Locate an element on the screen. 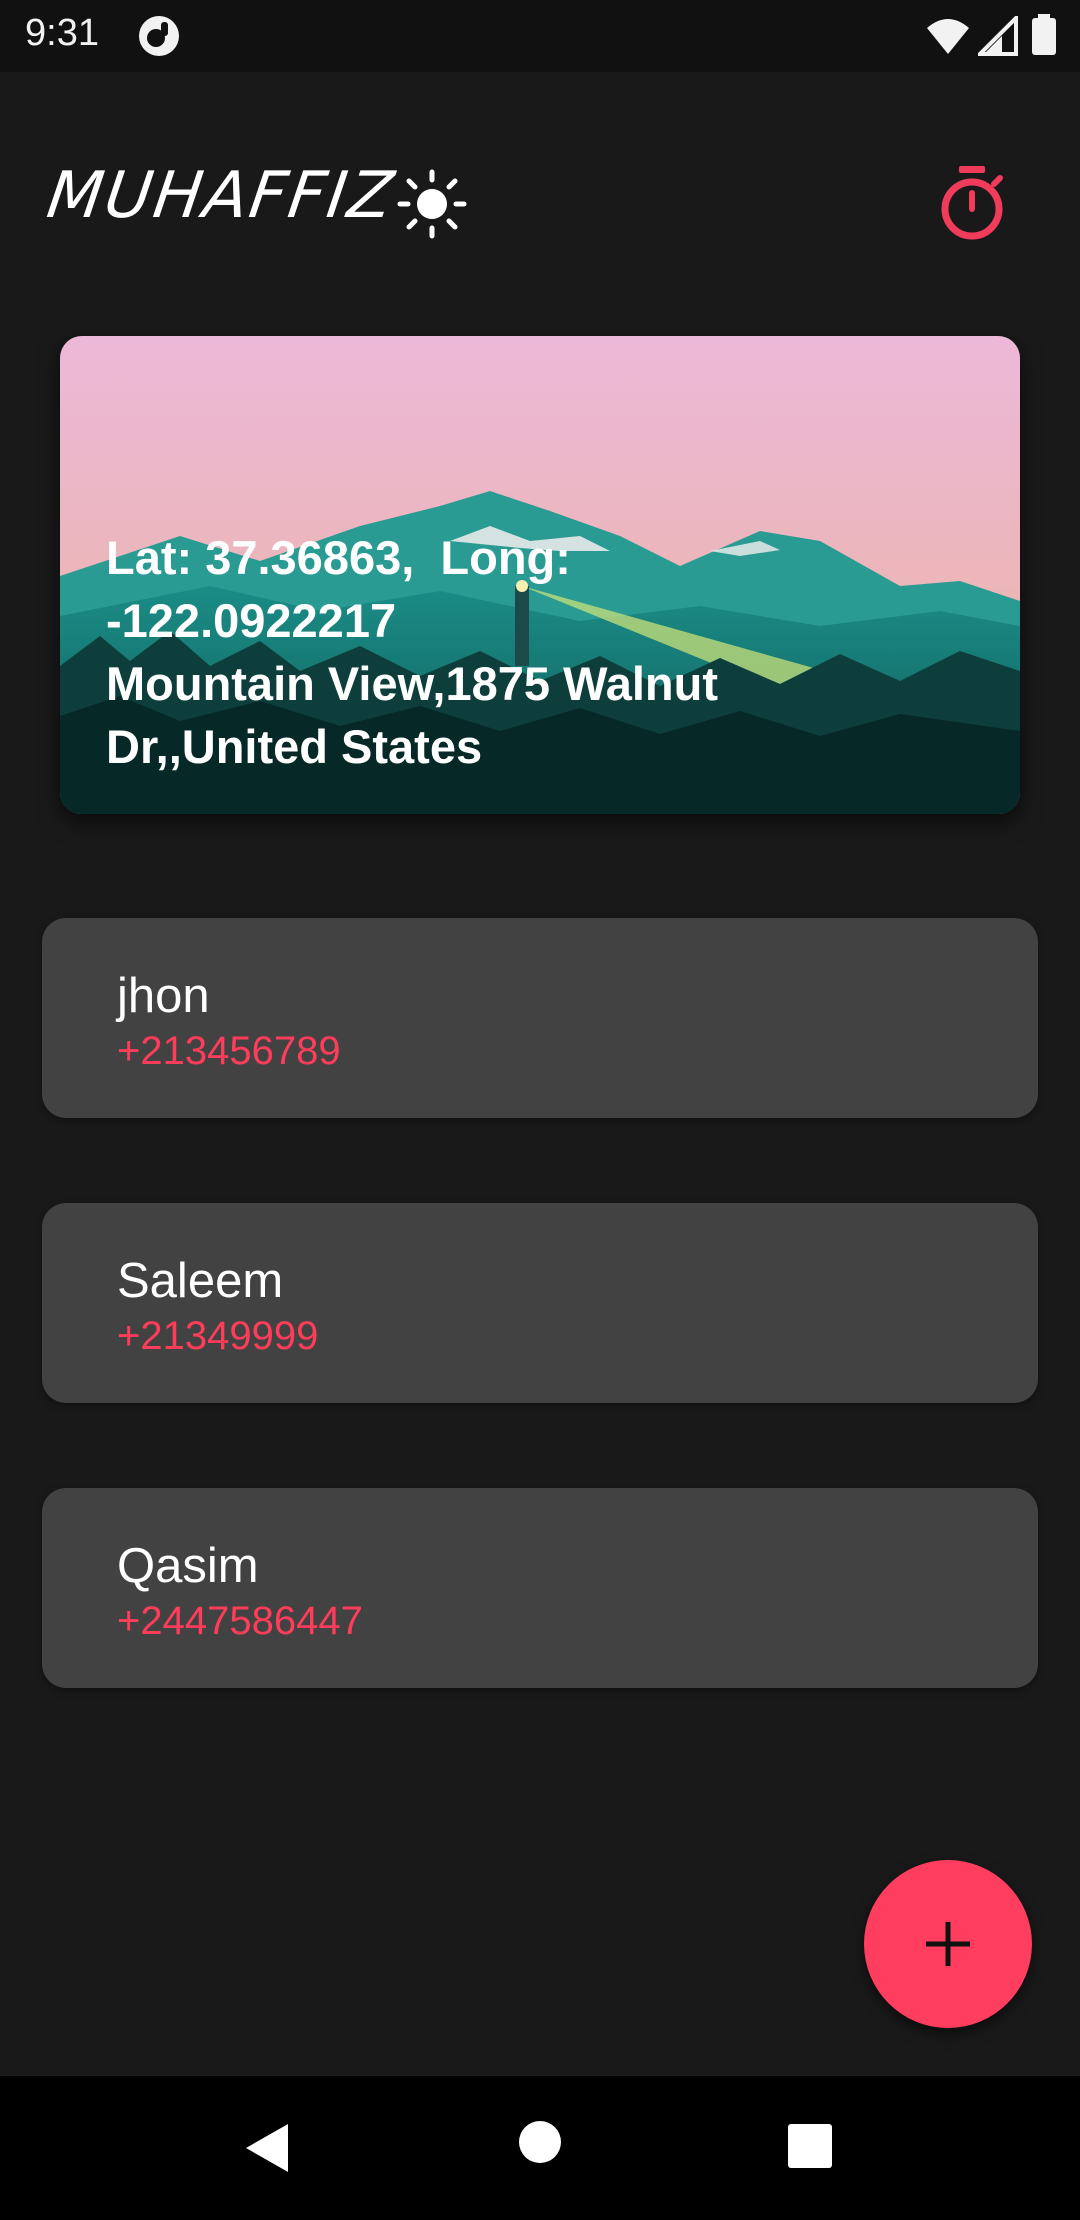  contact-phone: +213456789 is located at coordinates (229, 1051).